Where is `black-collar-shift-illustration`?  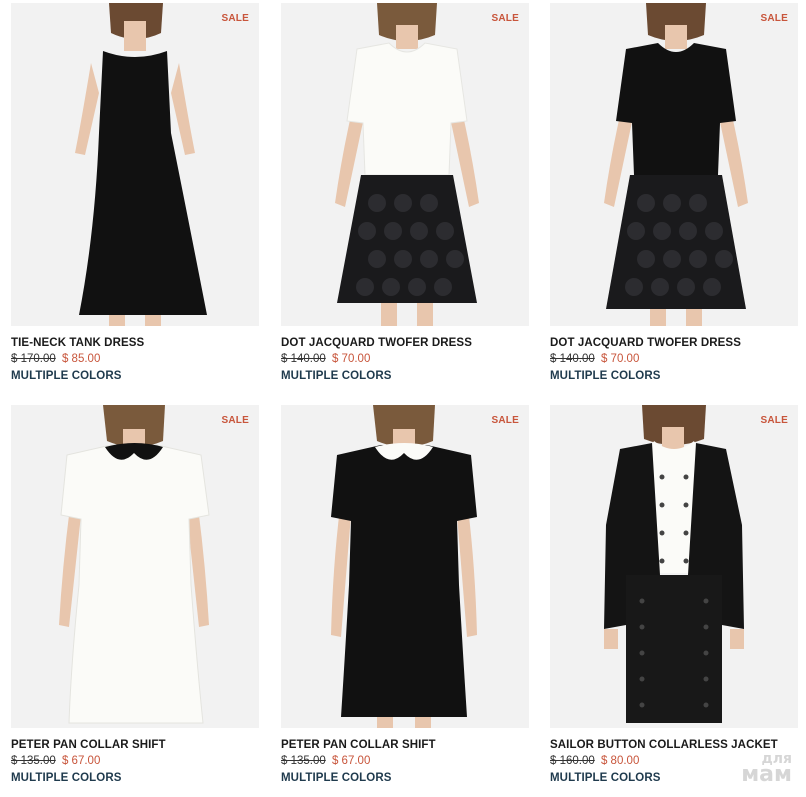
black-collar-shift-illustration is located at coordinates (404, 566).